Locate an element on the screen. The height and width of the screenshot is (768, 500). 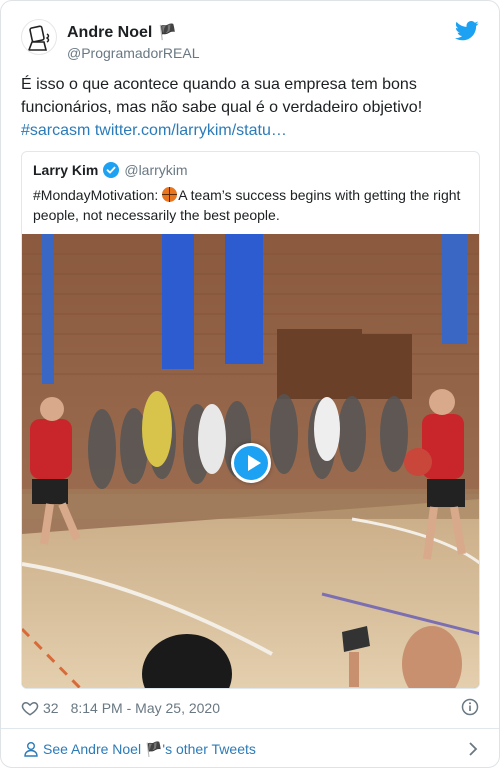
other-tweets-link: See Andre Noel 🏴's other Tweets is located at coordinates (253, 749).